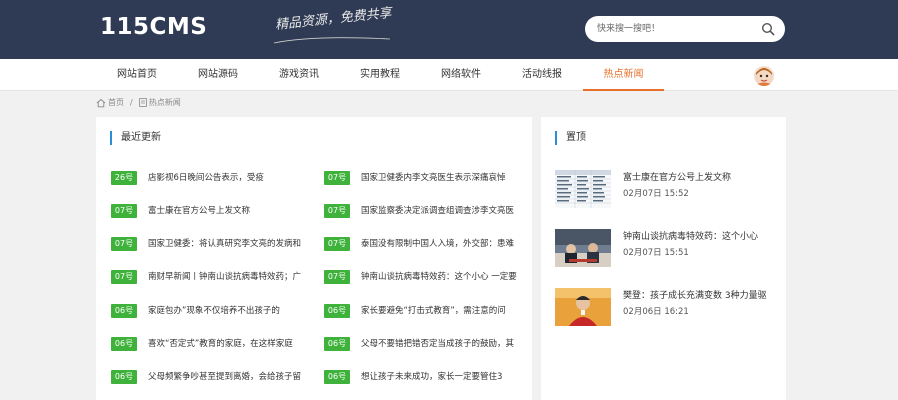 Image resolution: width=898 pixels, height=400 pixels. I want to click on spreadsheet-image, so click(583, 189).